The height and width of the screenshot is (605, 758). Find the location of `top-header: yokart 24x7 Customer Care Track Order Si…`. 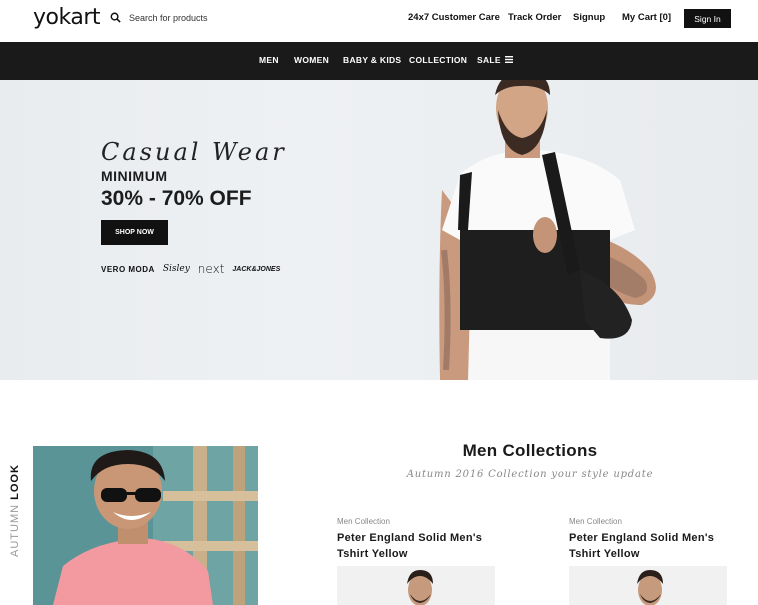

top-header: yokart 24x7 Customer Care Track Order Si… is located at coordinates (379, 21).